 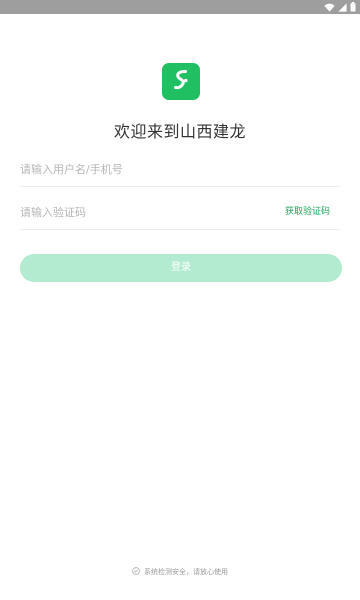 What do you see at coordinates (329, 7) in the screenshot?
I see `wifi-icon` at bounding box center [329, 7].